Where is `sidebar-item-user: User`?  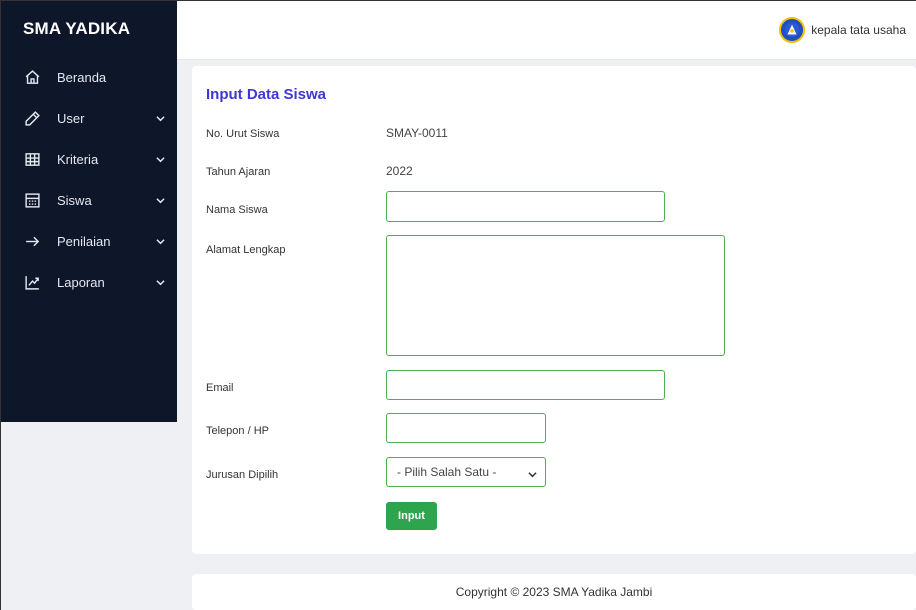 sidebar-item-user: User is located at coordinates (89, 118).